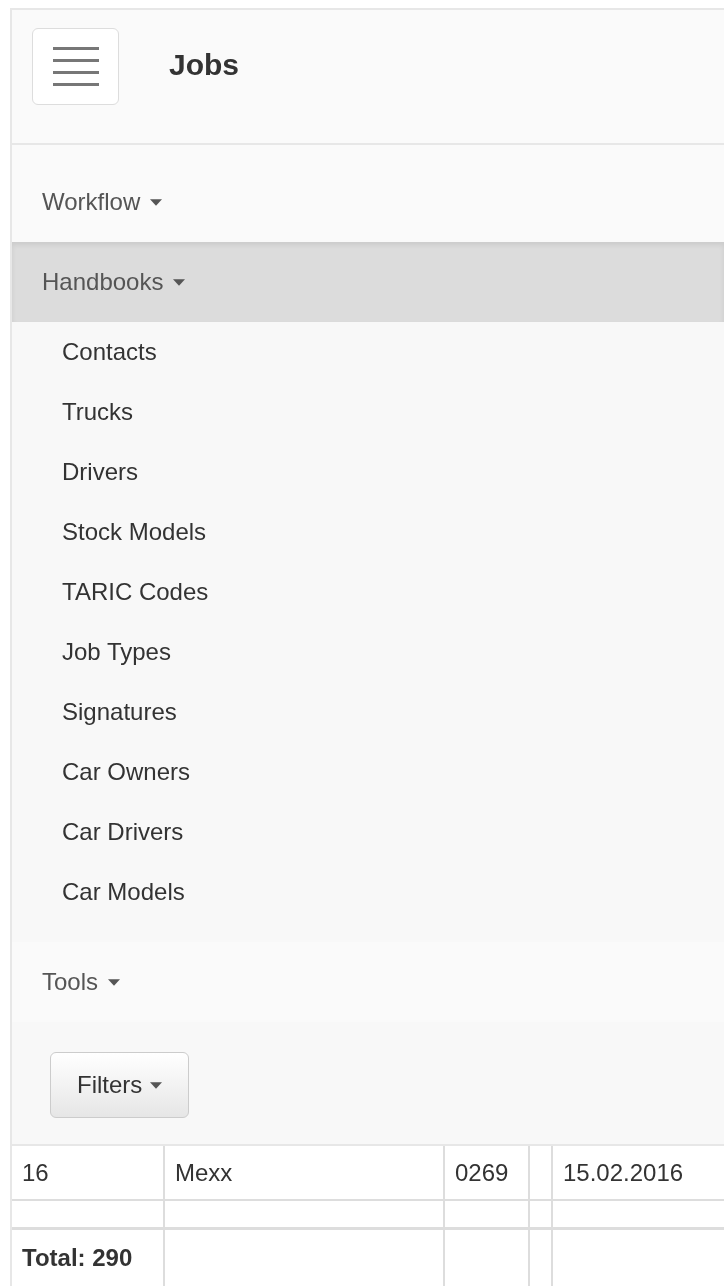  What do you see at coordinates (88, 1172) in the screenshot?
I see `table-cell: 16` at bounding box center [88, 1172].